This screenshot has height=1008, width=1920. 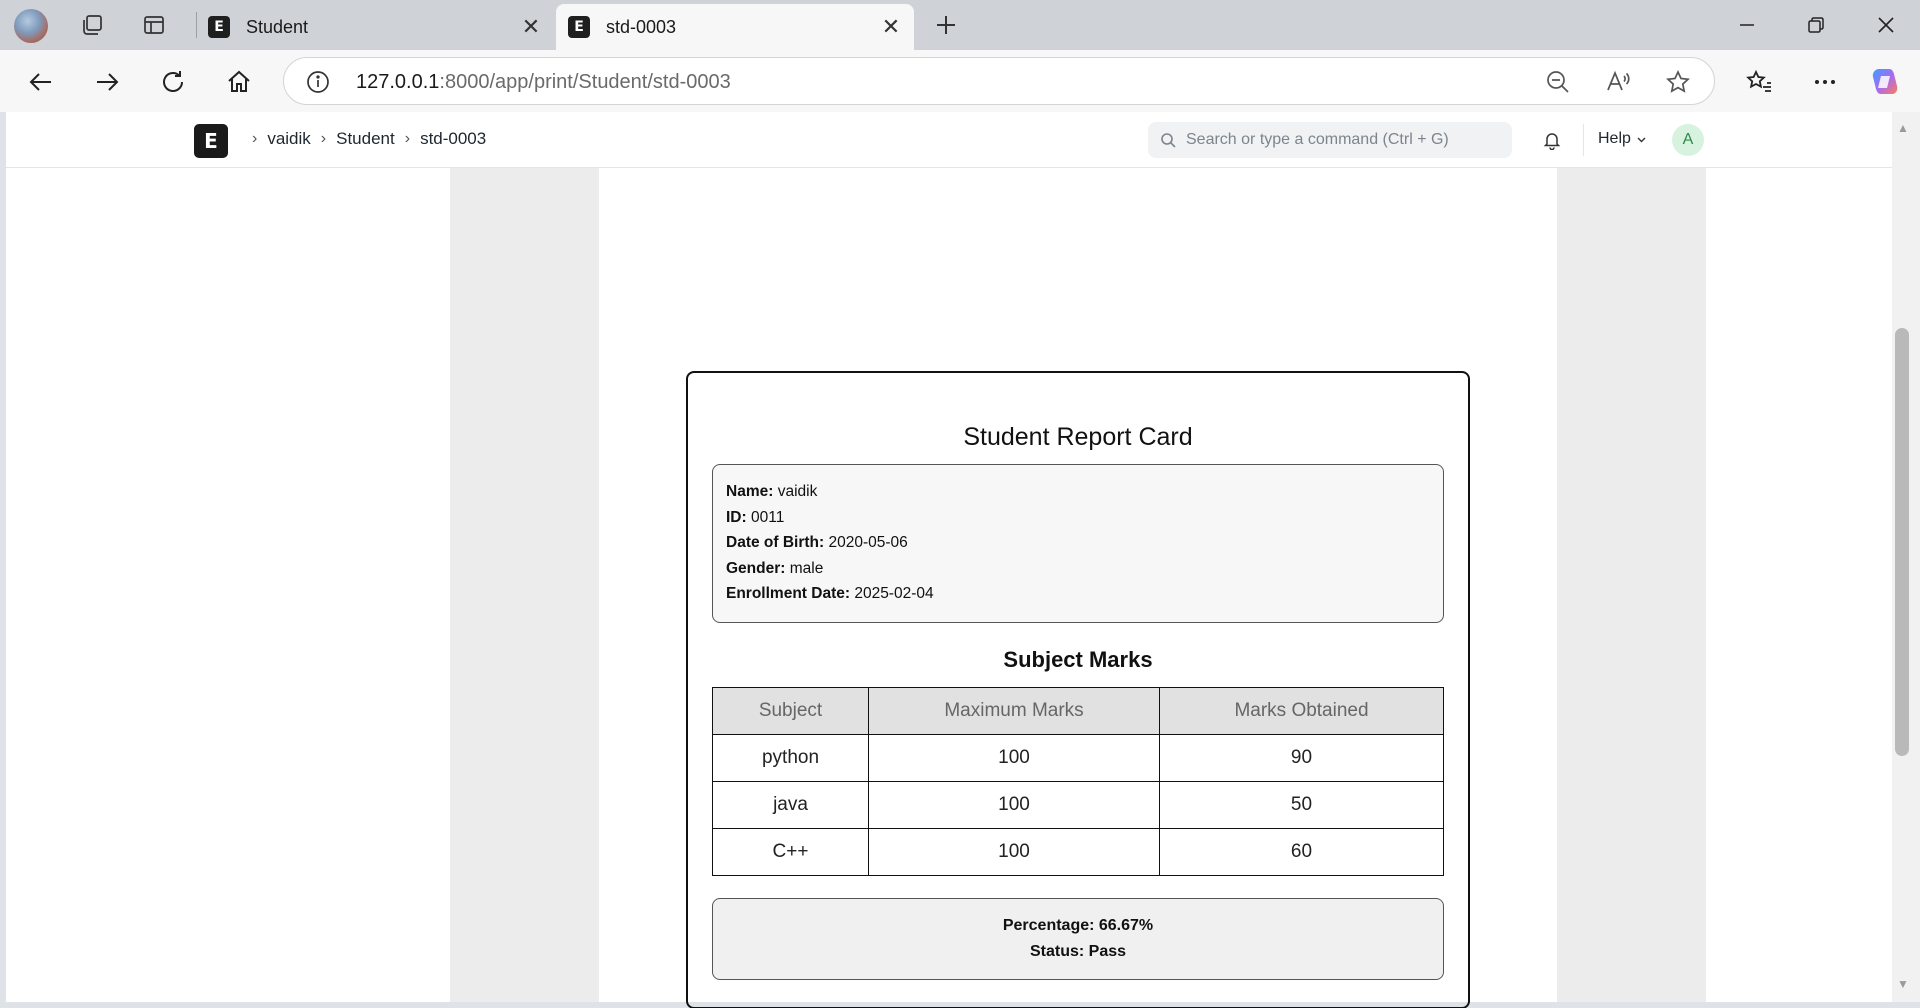 I want to click on cell-marks-obtained: 90, so click(x=1301, y=758).